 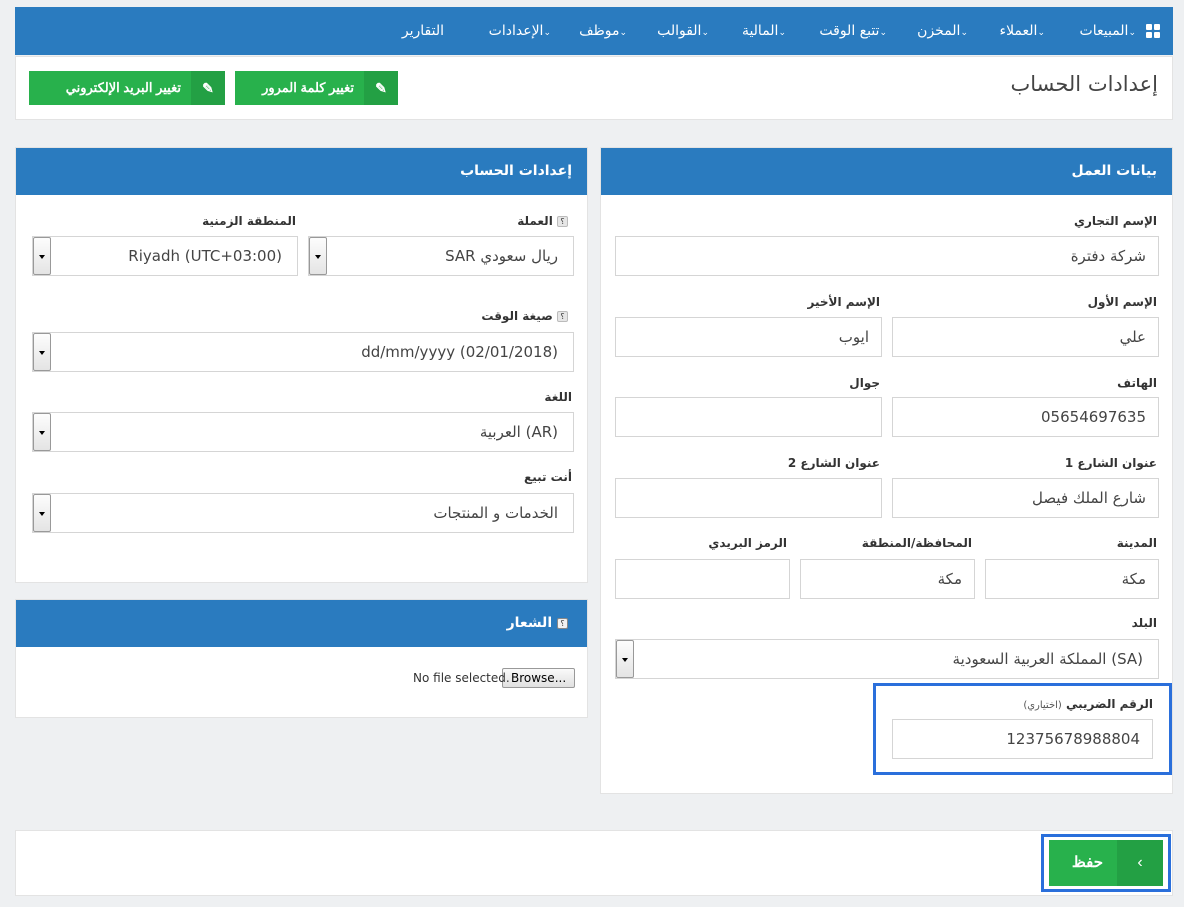 What do you see at coordinates (127, 88) in the screenshot?
I see `change-email-button: ✎ تغيير البريد الإلكتروني` at bounding box center [127, 88].